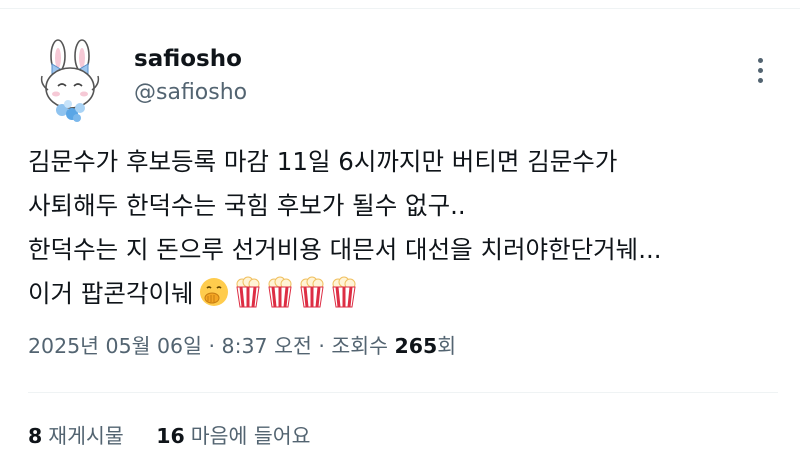 This screenshot has width=800, height=461. I want to click on bunny-avatar-icon, so click(70, 82).